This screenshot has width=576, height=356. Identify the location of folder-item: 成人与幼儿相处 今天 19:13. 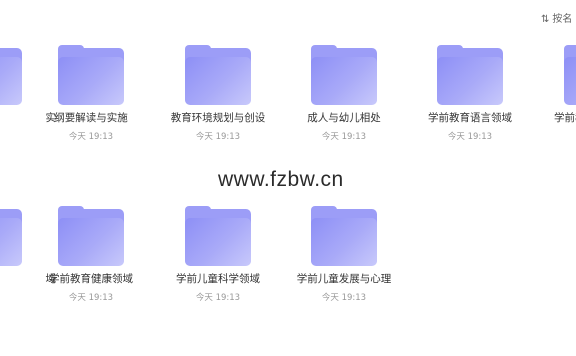
(344, 93).